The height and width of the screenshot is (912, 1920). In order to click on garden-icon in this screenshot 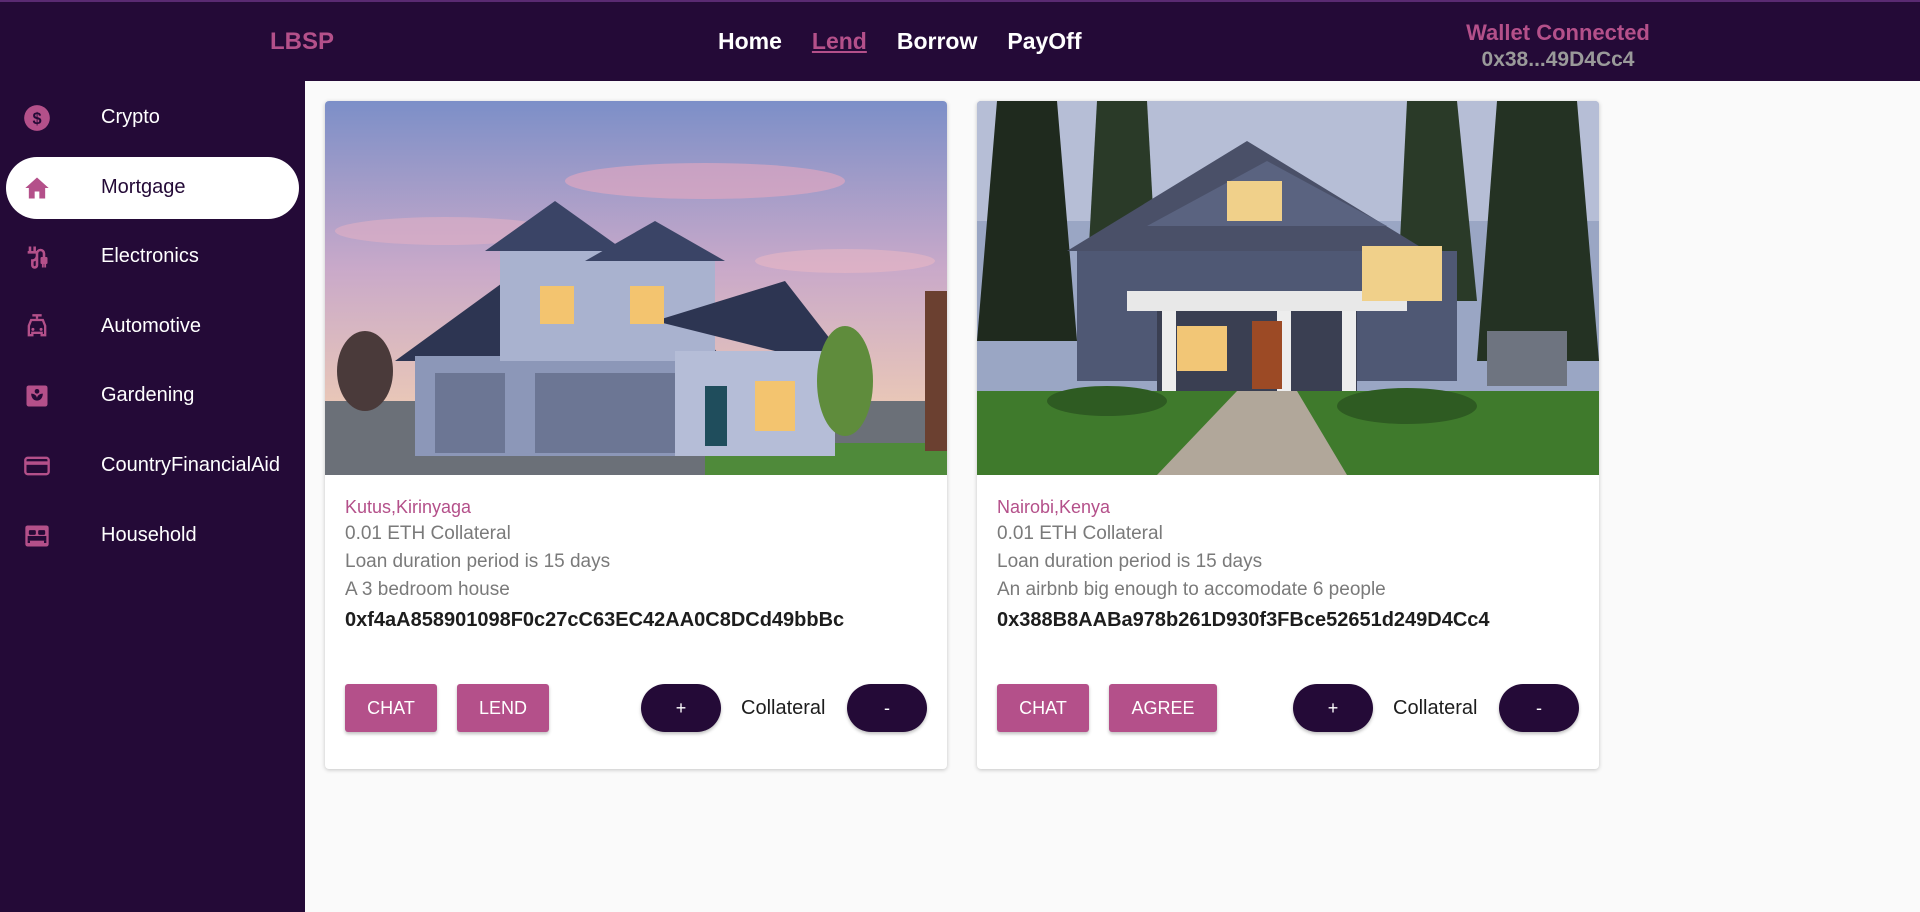, I will do `click(37, 396)`.